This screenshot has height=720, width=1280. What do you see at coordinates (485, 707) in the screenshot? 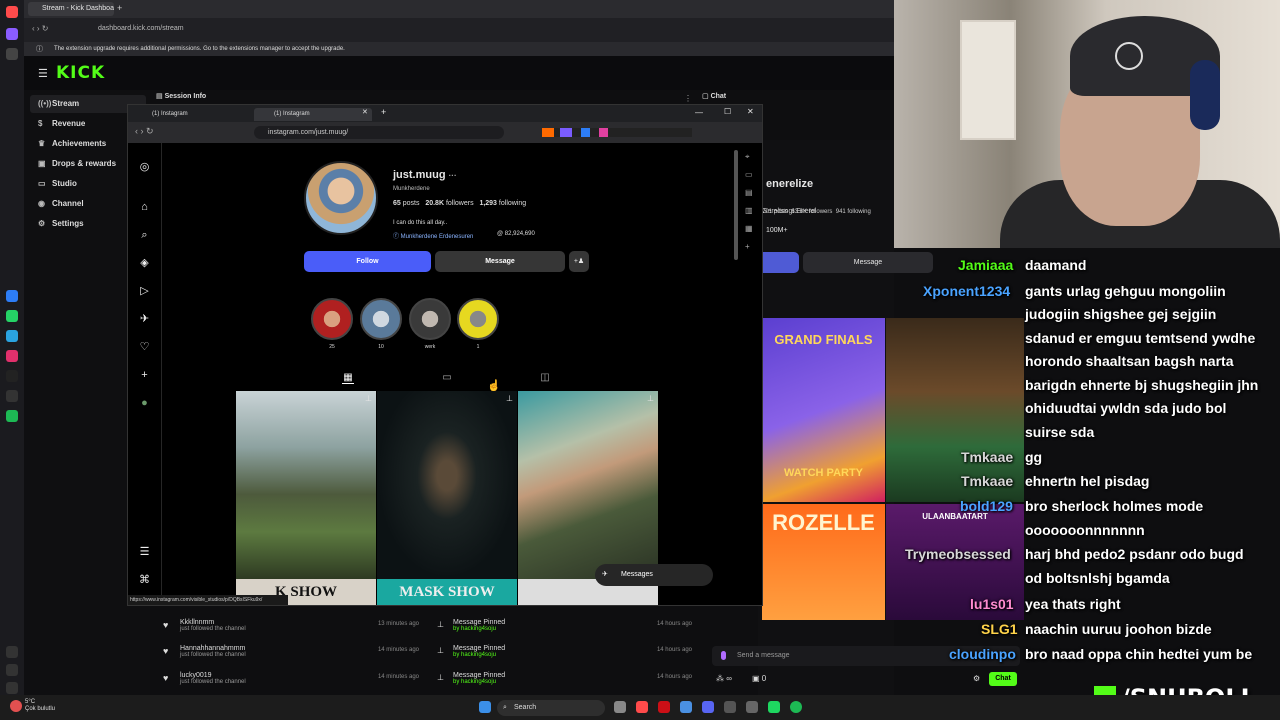
I see `windows-start-icon` at bounding box center [485, 707].